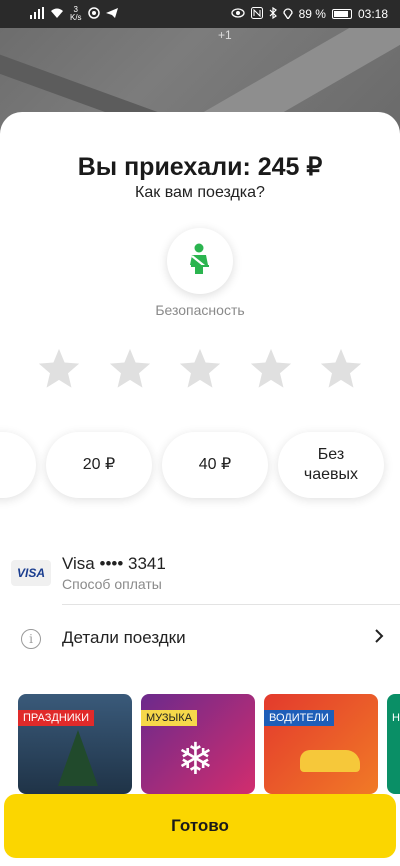 The image size is (400, 866). What do you see at coordinates (200, 167) in the screenshot?
I see `trip-price-title: Вы приехали: 245 ₽` at bounding box center [200, 167].